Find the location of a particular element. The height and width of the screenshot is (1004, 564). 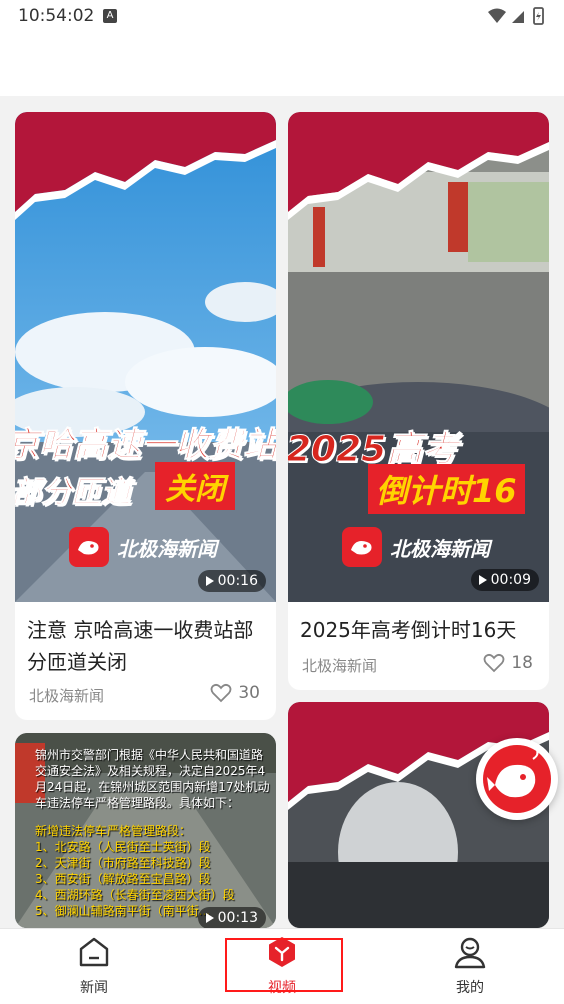

duration-badge: 00:13 is located at coordinates (231, 917).